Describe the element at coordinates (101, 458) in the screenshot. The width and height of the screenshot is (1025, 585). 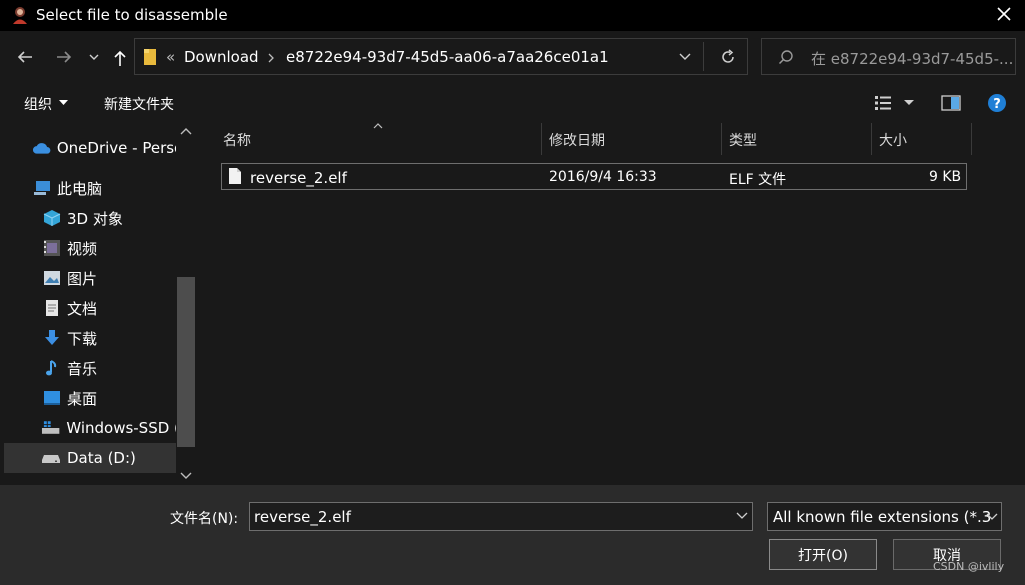
I see `sidebar-item-label: Data (D:)` at that location.